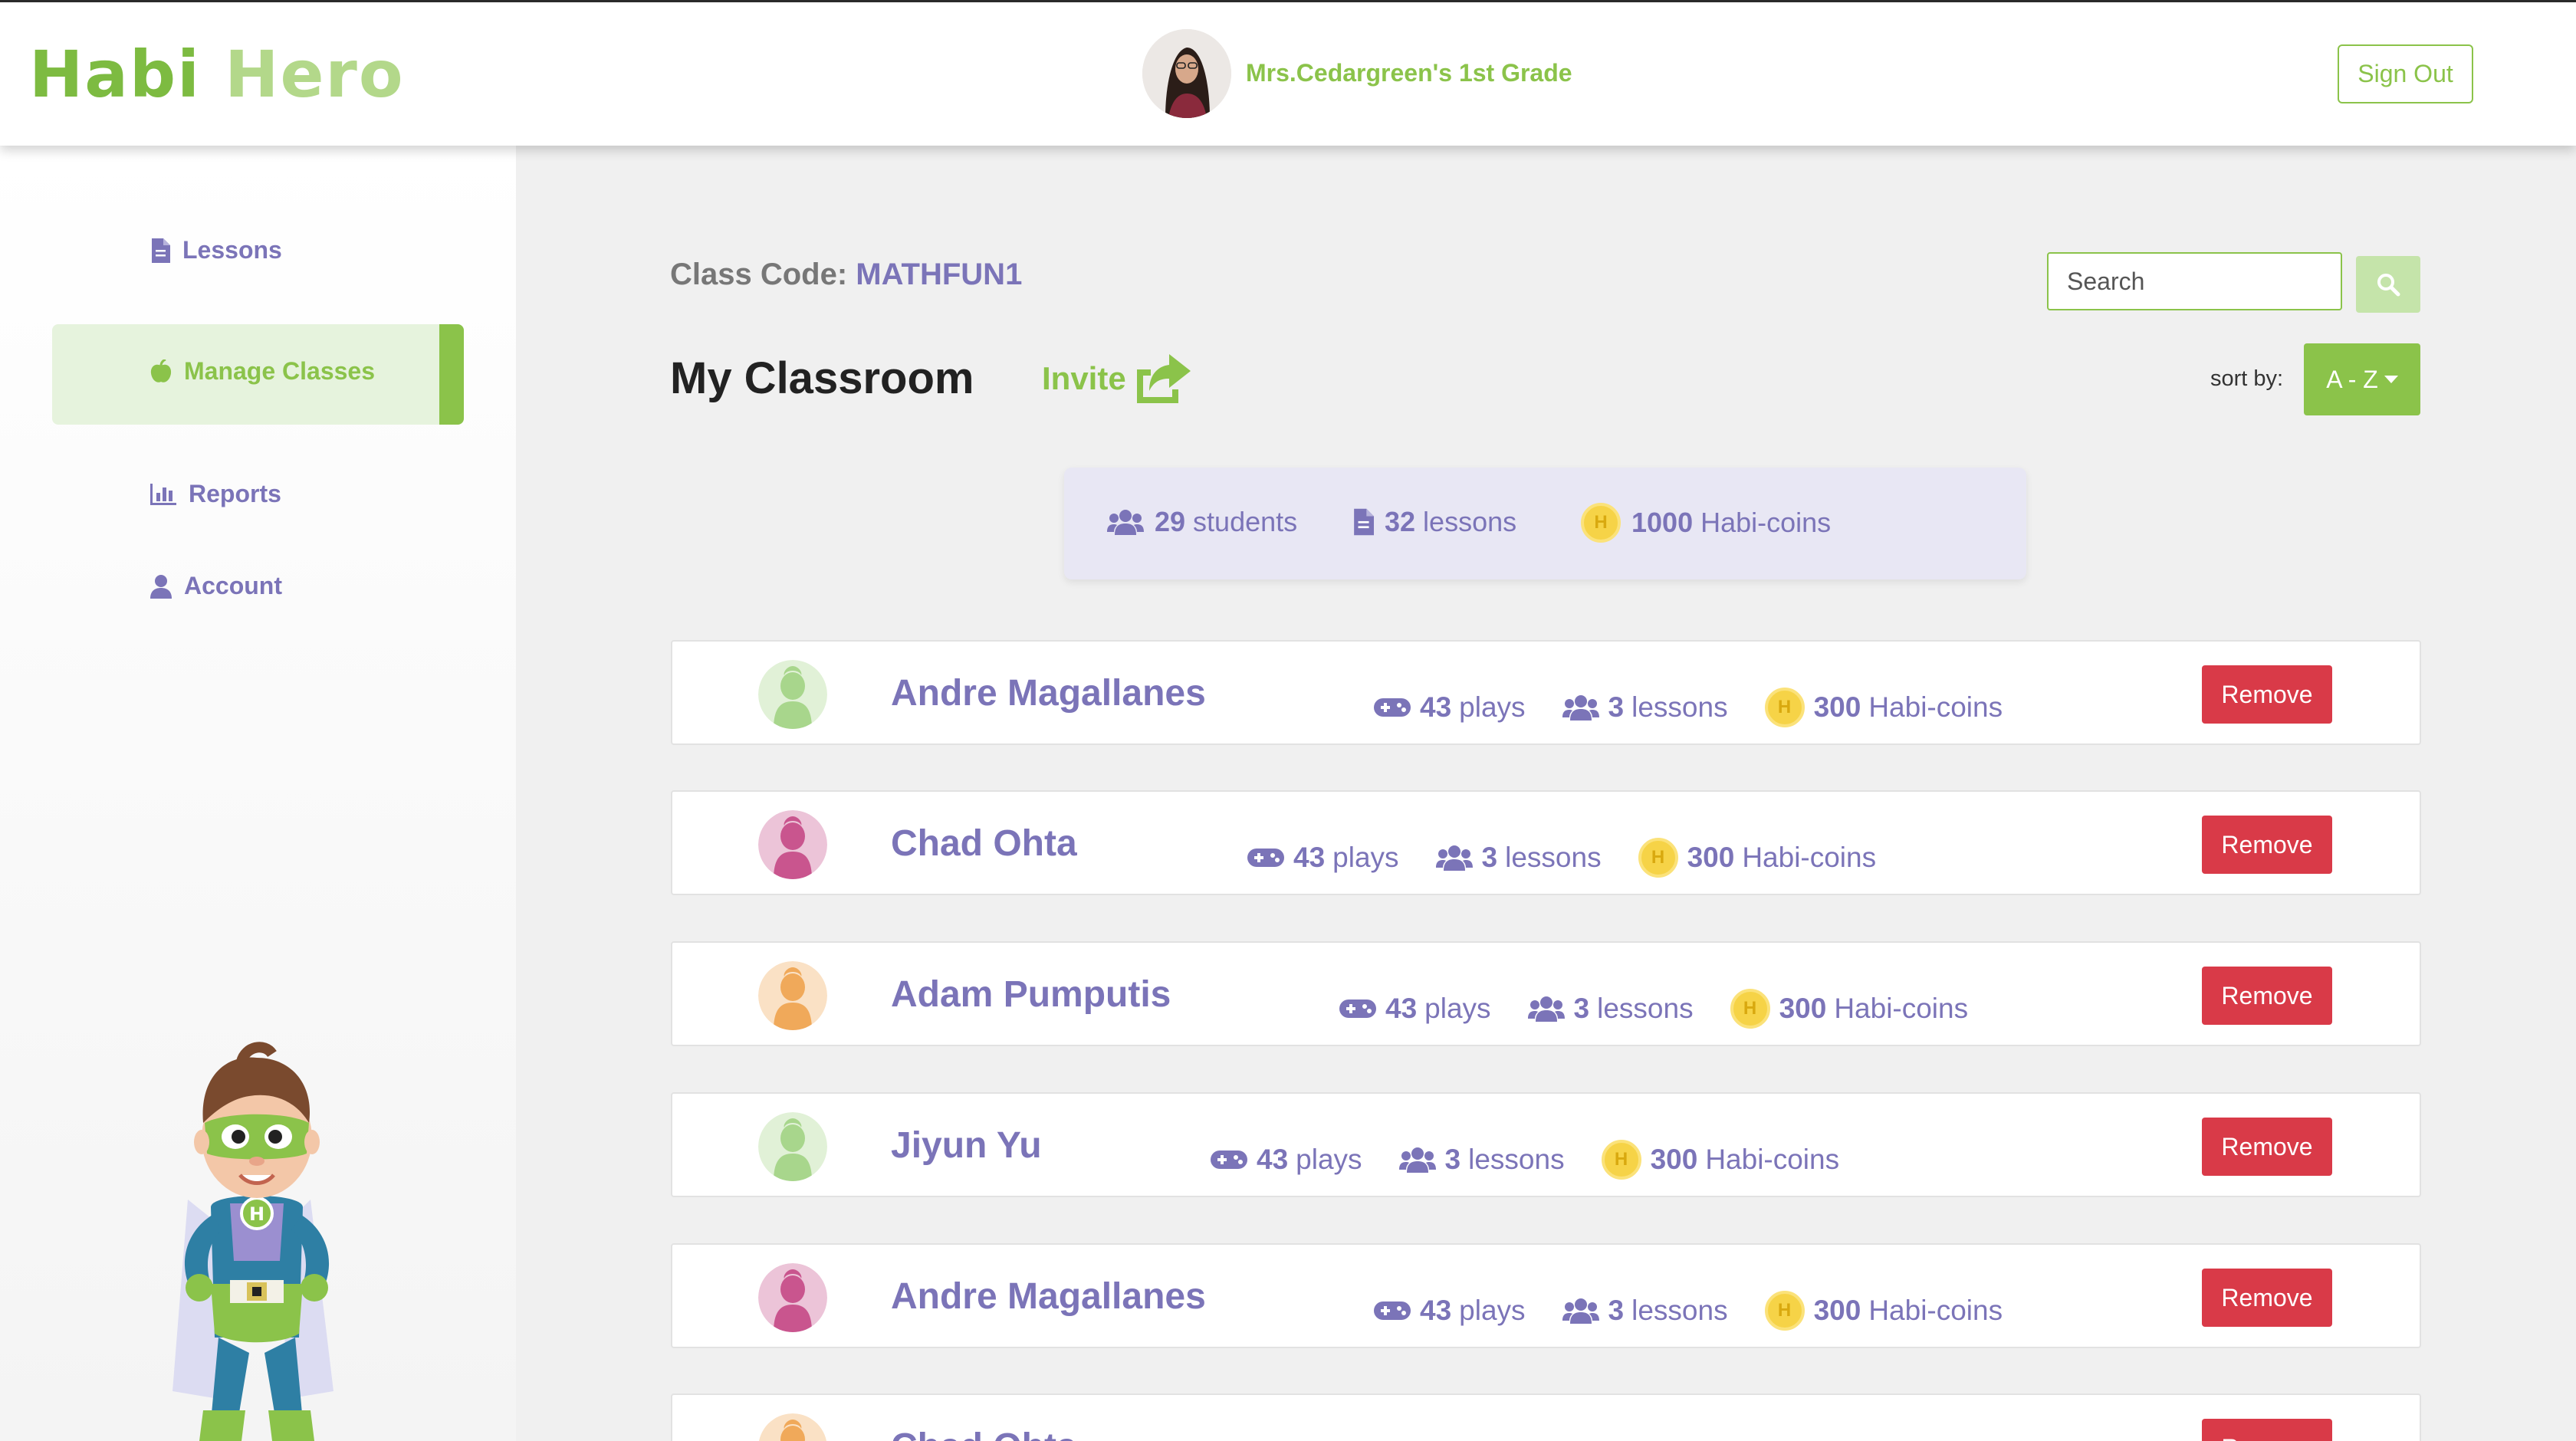 The image size is (2576, 1441). Describe the element at coordinates (2391, 379) in the screenshot. I see `chevron-down-icon` at that location.